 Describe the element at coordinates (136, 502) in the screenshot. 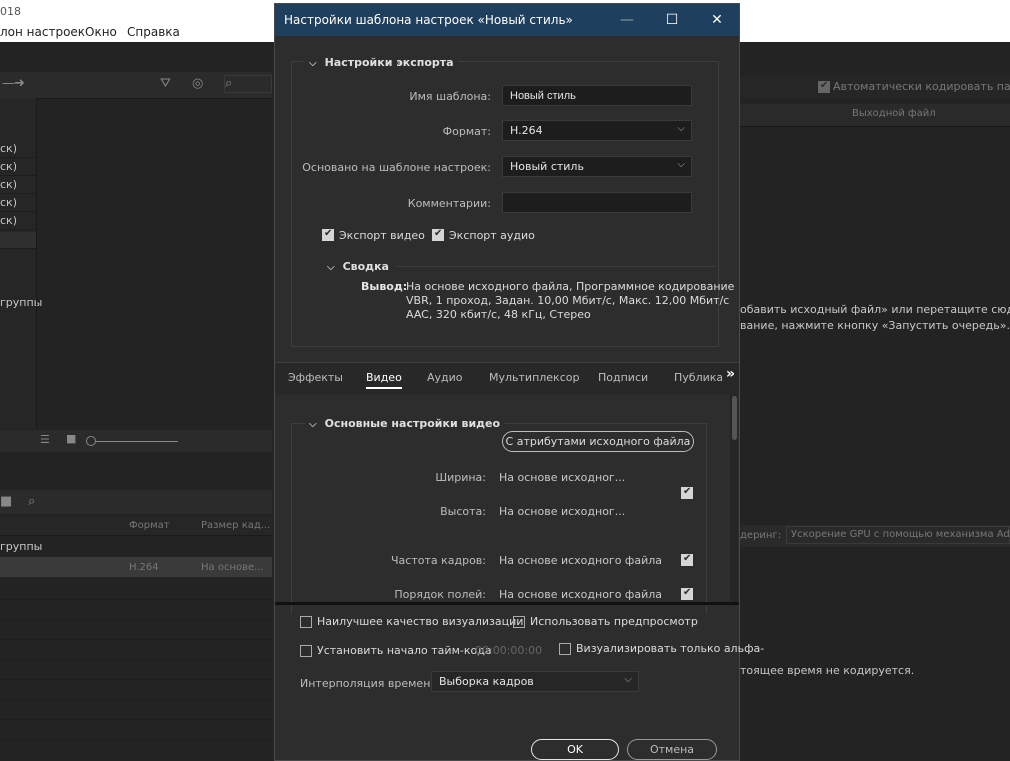

I see `left-lower-toolbar: ■ ⌕` at that location.